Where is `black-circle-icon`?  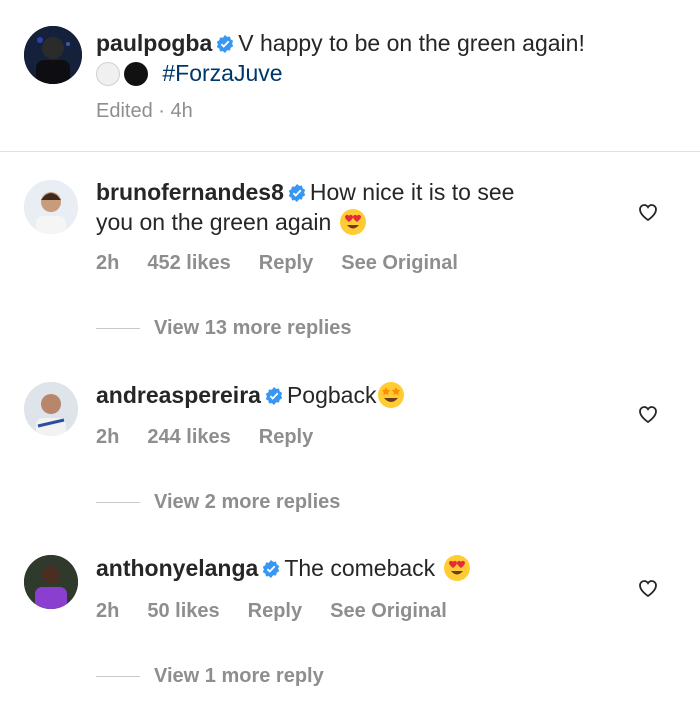
black-circle-icon is located at coordinates (136, 74).